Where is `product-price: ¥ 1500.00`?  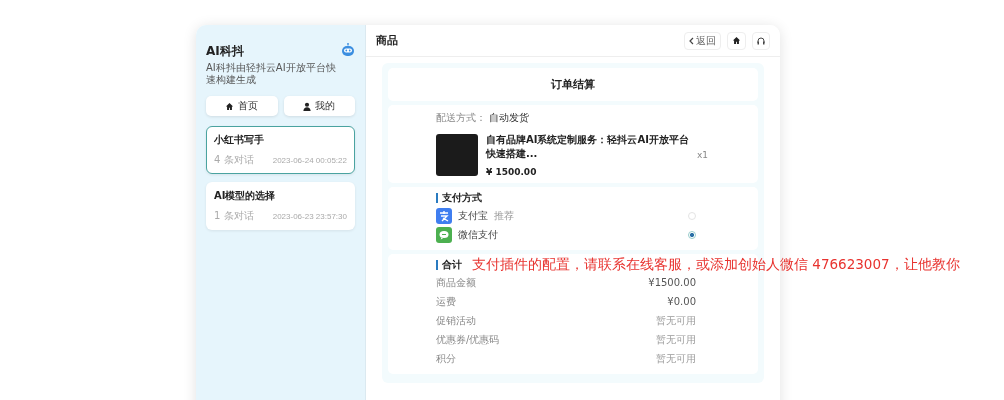 product-price: ¥ 1500.00 is located at coordinates (512, 172).